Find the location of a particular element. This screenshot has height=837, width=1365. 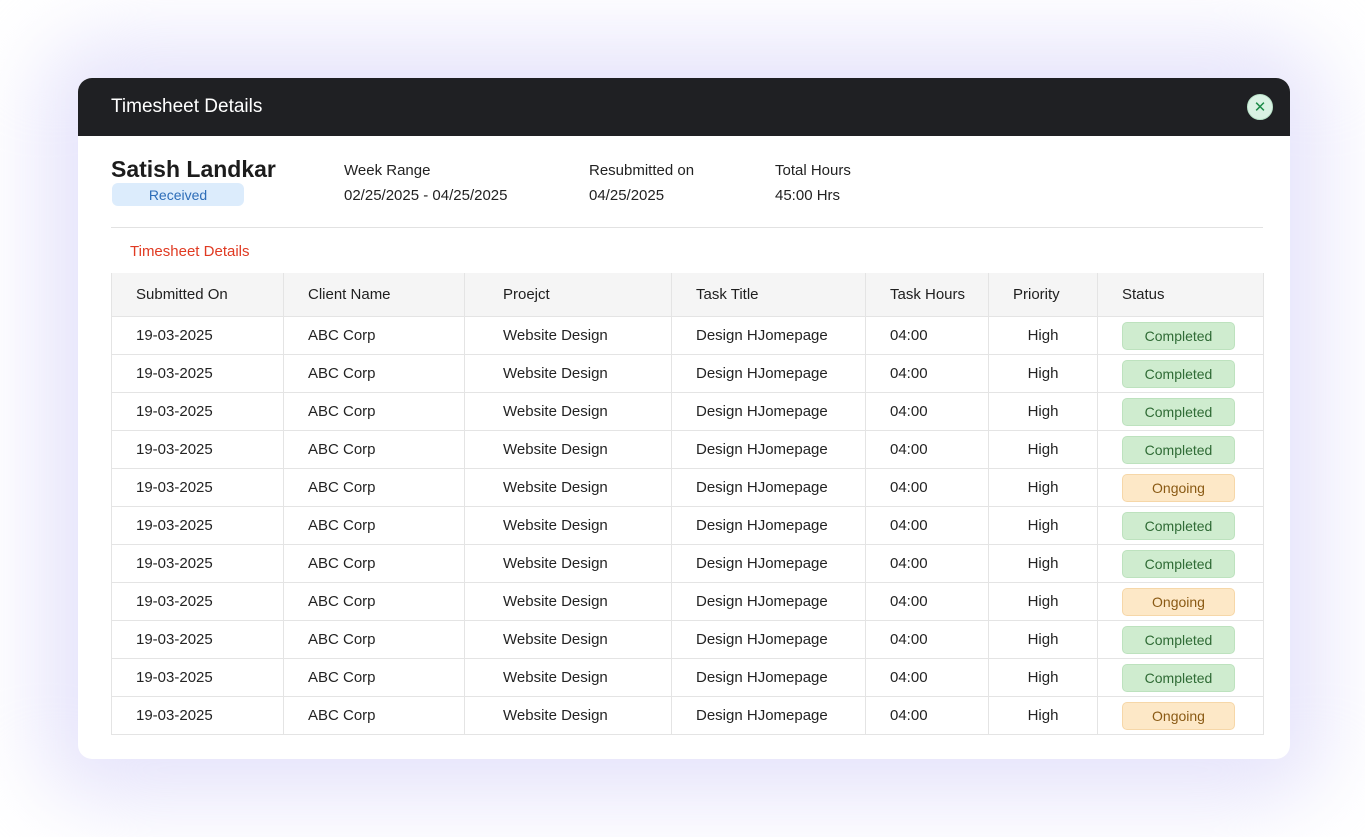

close-button: ✕ is located at coordinates (1260, 107).